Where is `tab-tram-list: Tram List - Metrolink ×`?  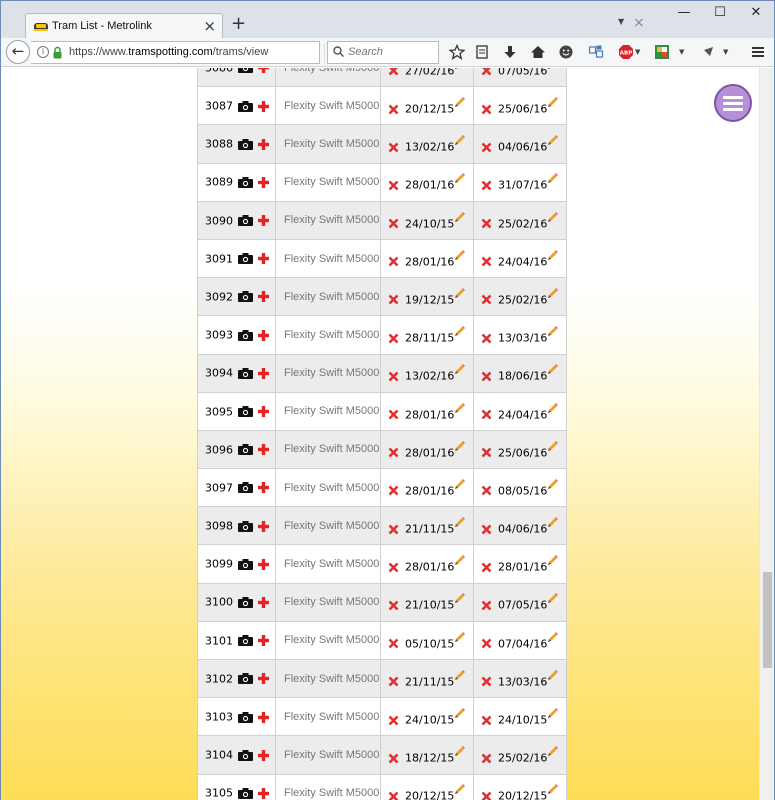
tab-tram-list: Tram List - Metrolink × is located at coordinates (124, 26).